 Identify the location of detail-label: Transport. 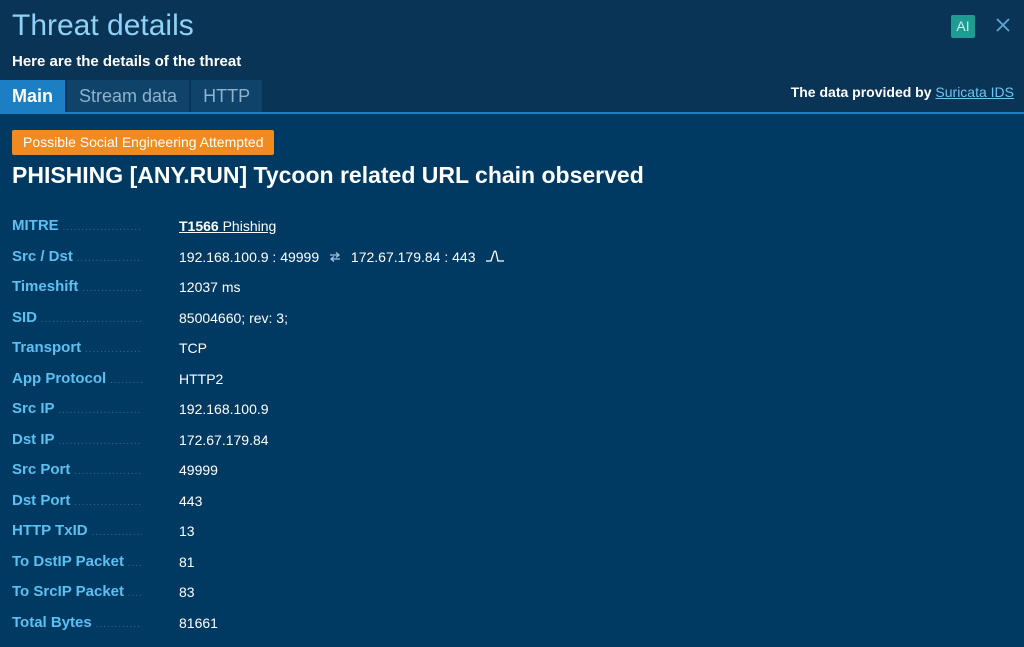
(77, 347).